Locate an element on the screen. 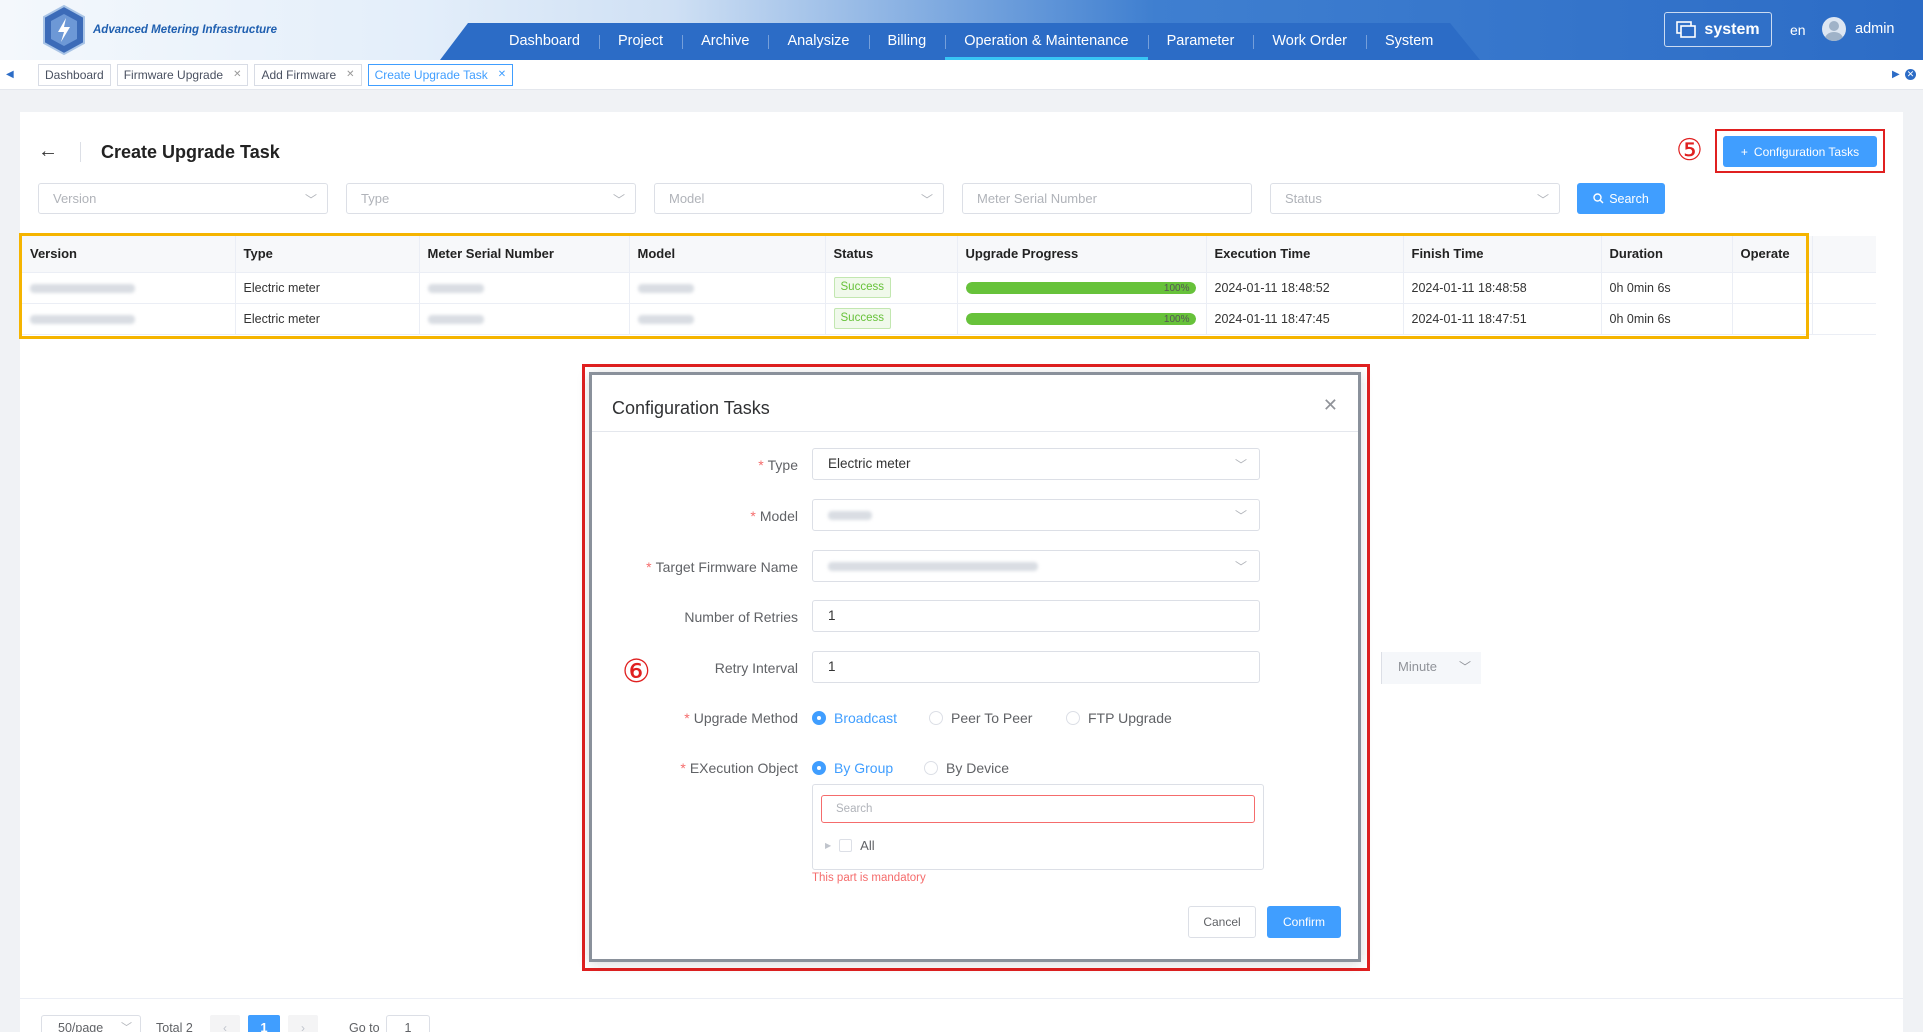 The image size is (1923, 1032). tab-firmware-upgrade: Firmware Upgrade ✕ is located at coordinates (182, 75).